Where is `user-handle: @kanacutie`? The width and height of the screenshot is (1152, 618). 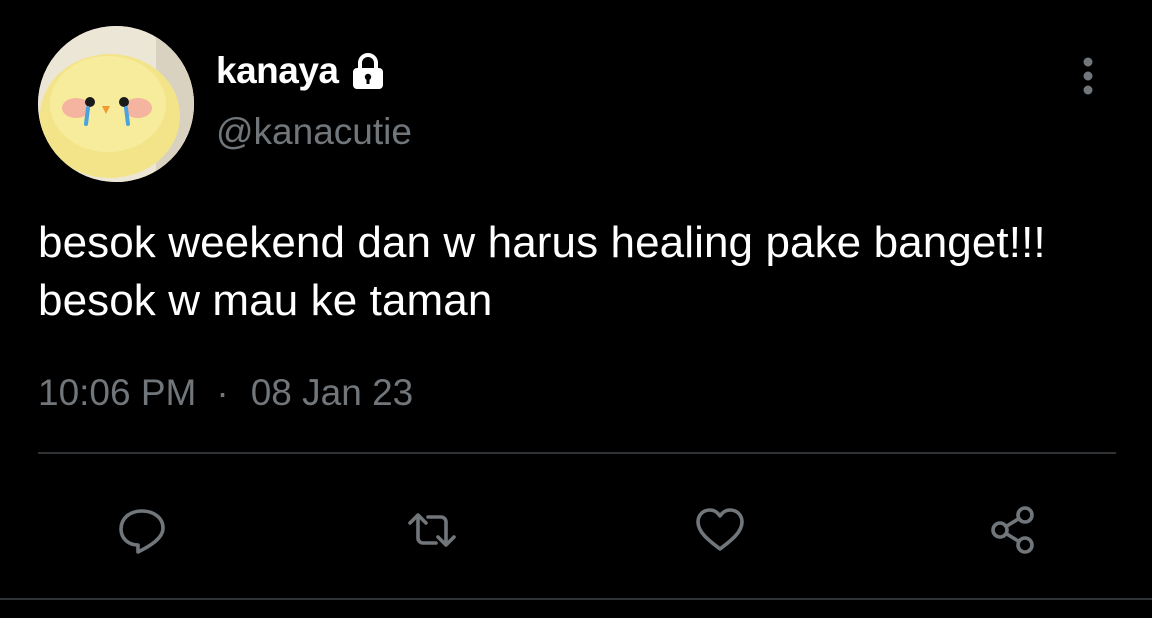 user-handle: @kanacutie is located at coordinates (314, 132).